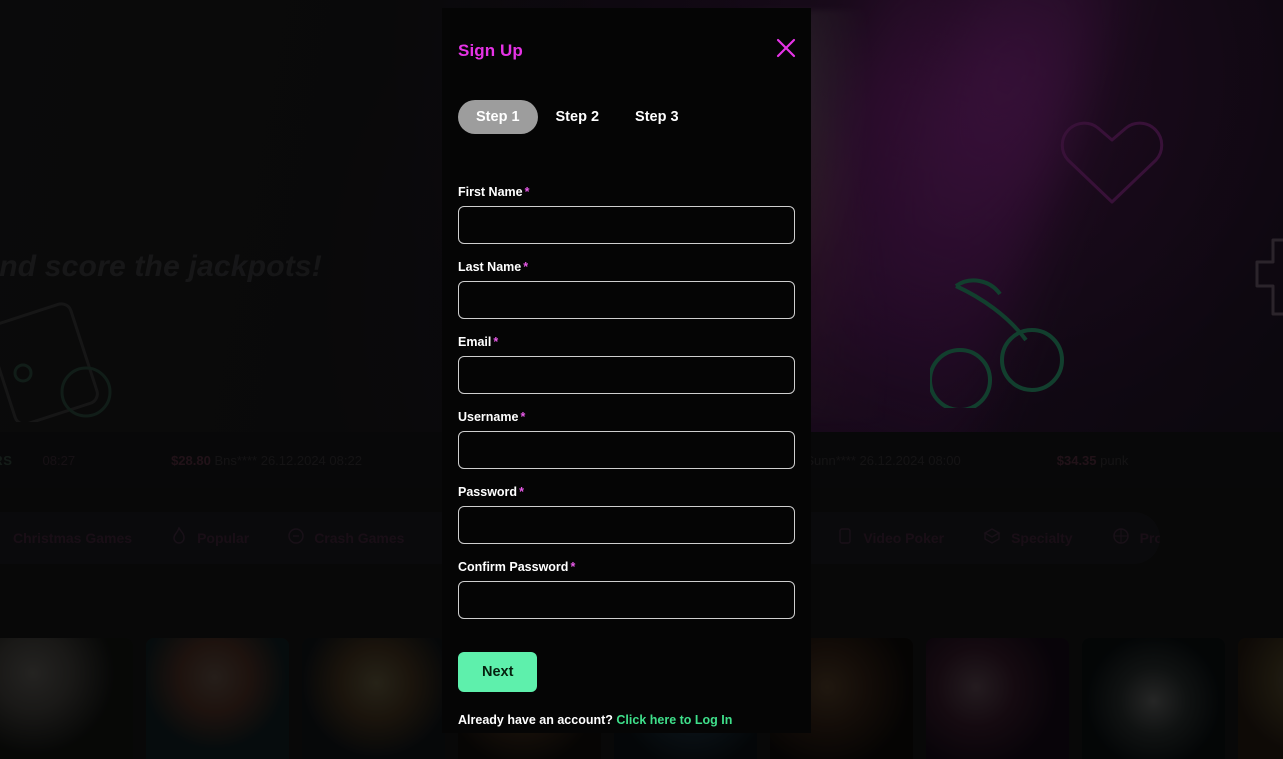 Image resolution: width=1283 pixels, height=759 pixels. I want to click on last-name-label: Last Name *, so click(626, 267).